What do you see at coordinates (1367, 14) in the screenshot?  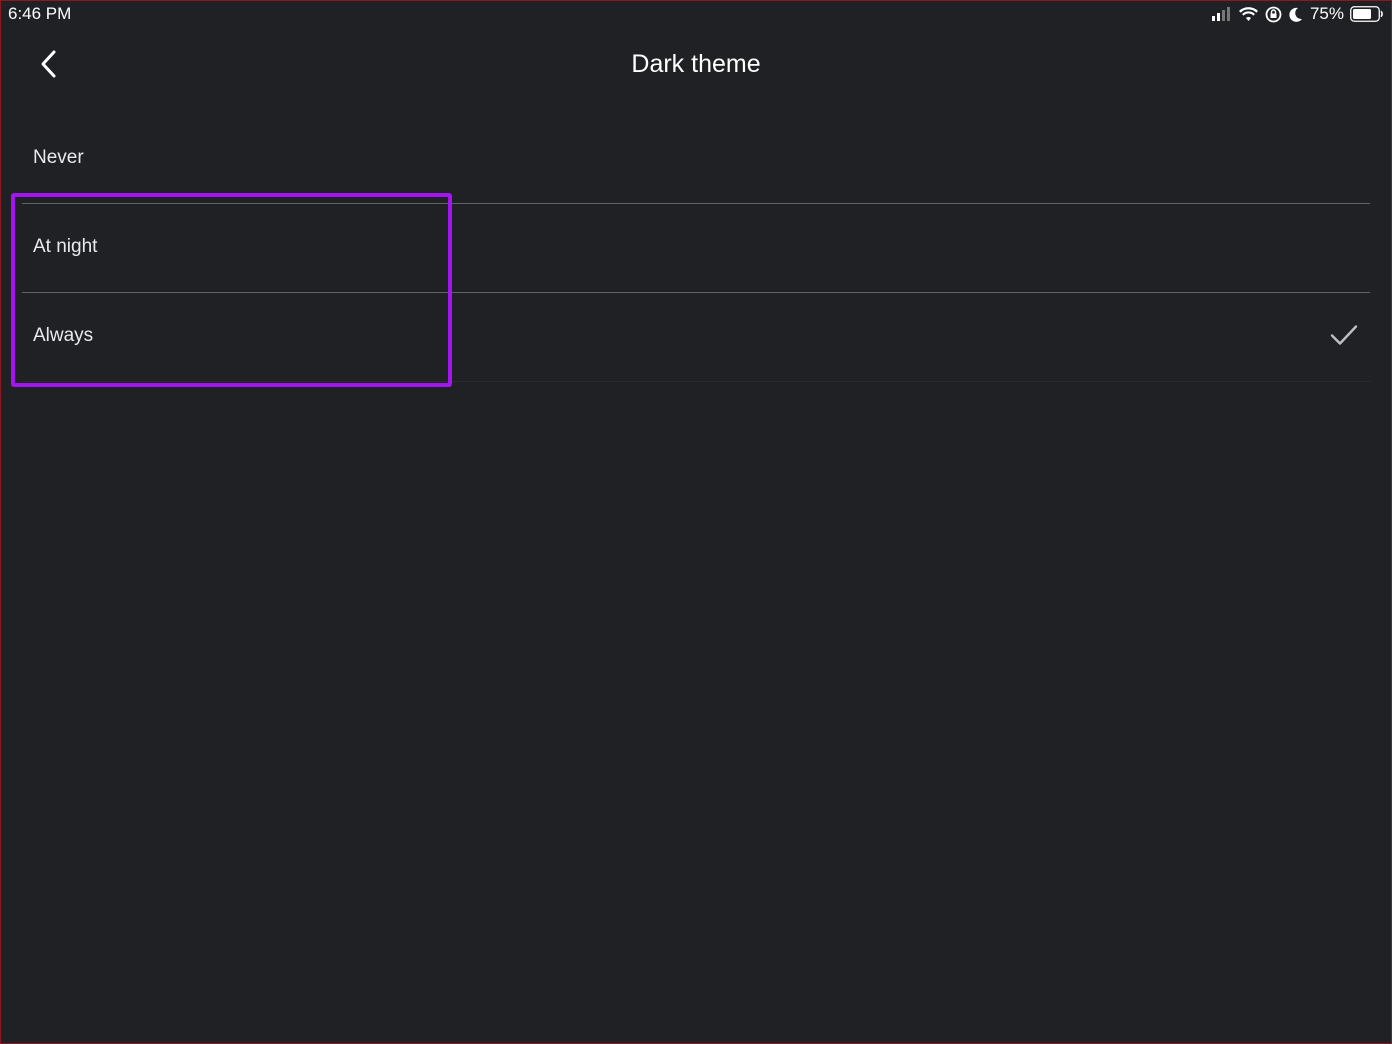 I see `battery-icon` at bounding box center [1367, 14].